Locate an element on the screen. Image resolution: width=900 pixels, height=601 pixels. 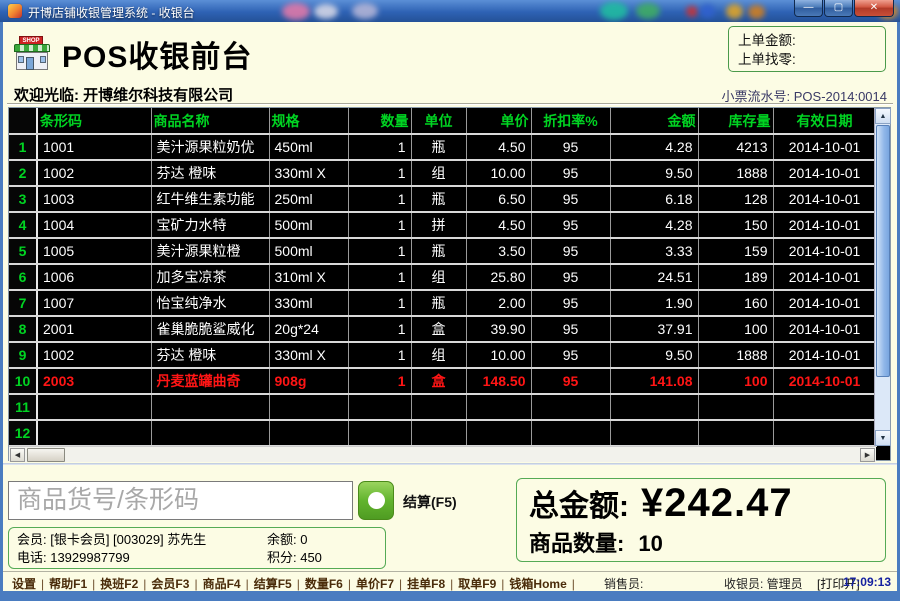
cell: 1003 is located at coordinates (94, 199).